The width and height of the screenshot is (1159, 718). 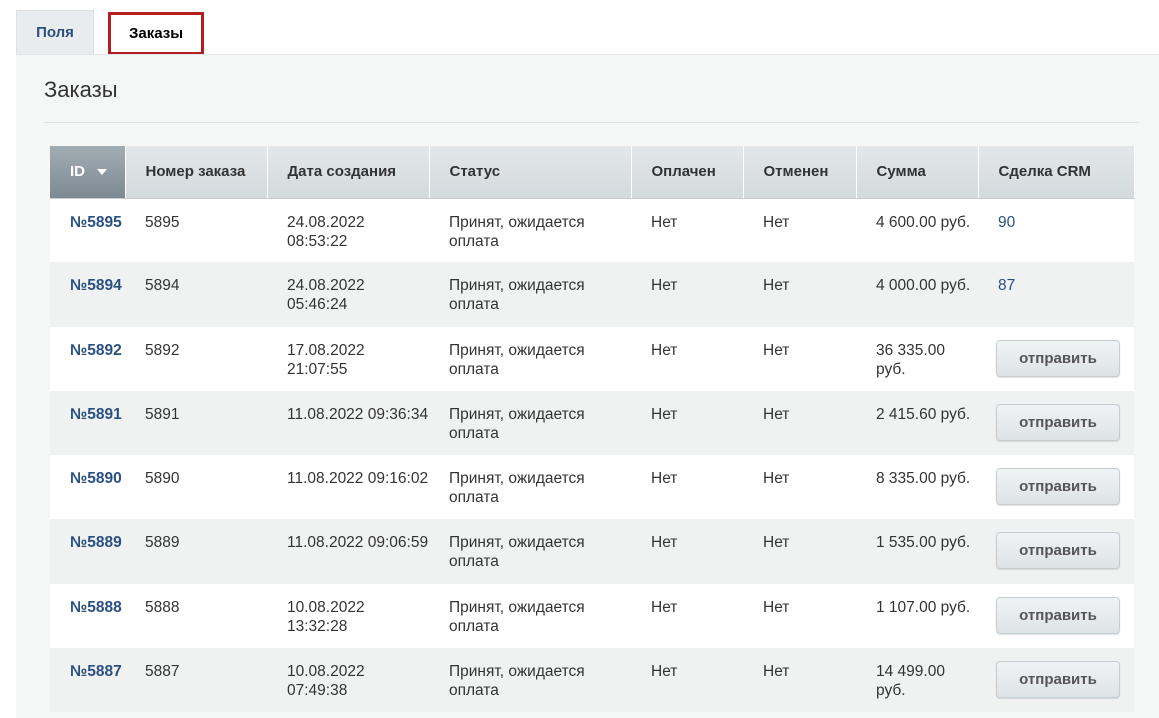 What do you see at coordinates (348, 487) in the screenshot?
I see `order-date: 11.08.2022 09:16:02` at bounding box center [348, 487].